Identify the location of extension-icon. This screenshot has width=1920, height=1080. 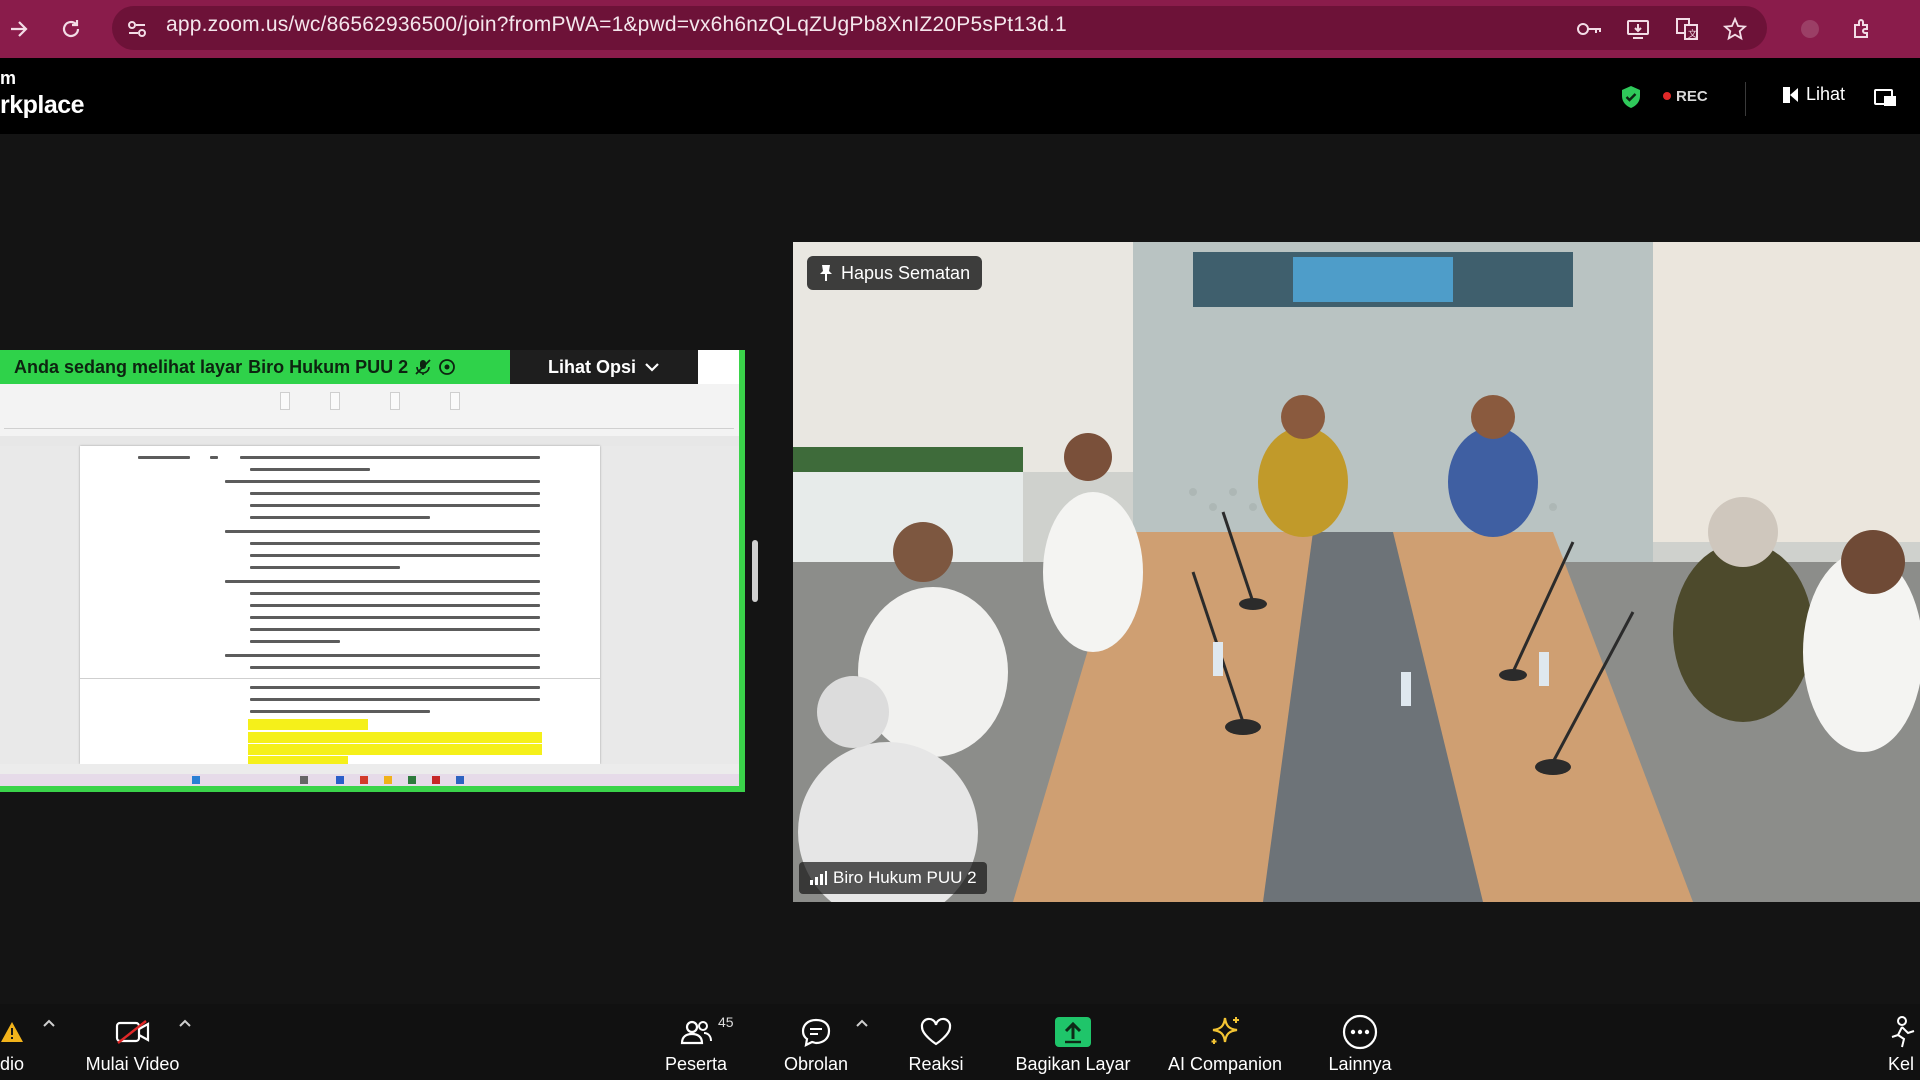
(1810, 29).